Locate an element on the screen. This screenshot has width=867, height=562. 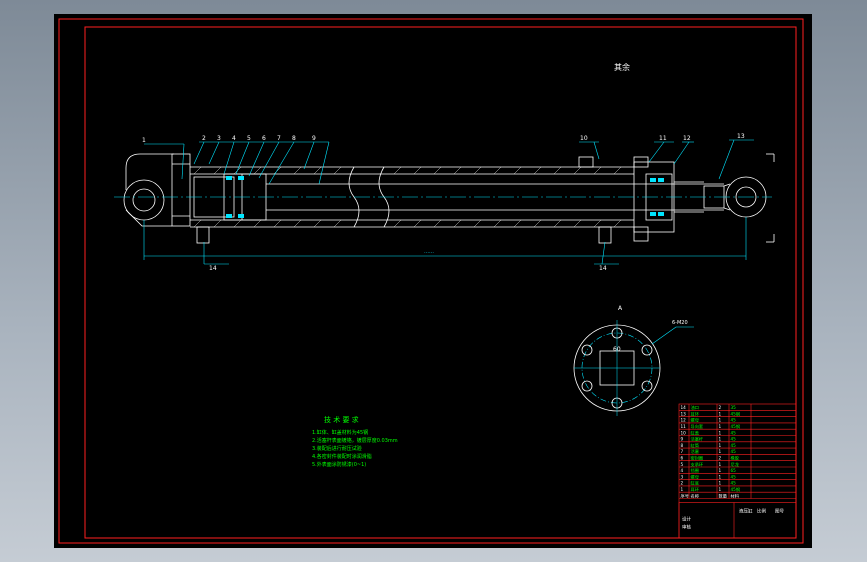
callout: 3 is located at coordinates (219, 138).